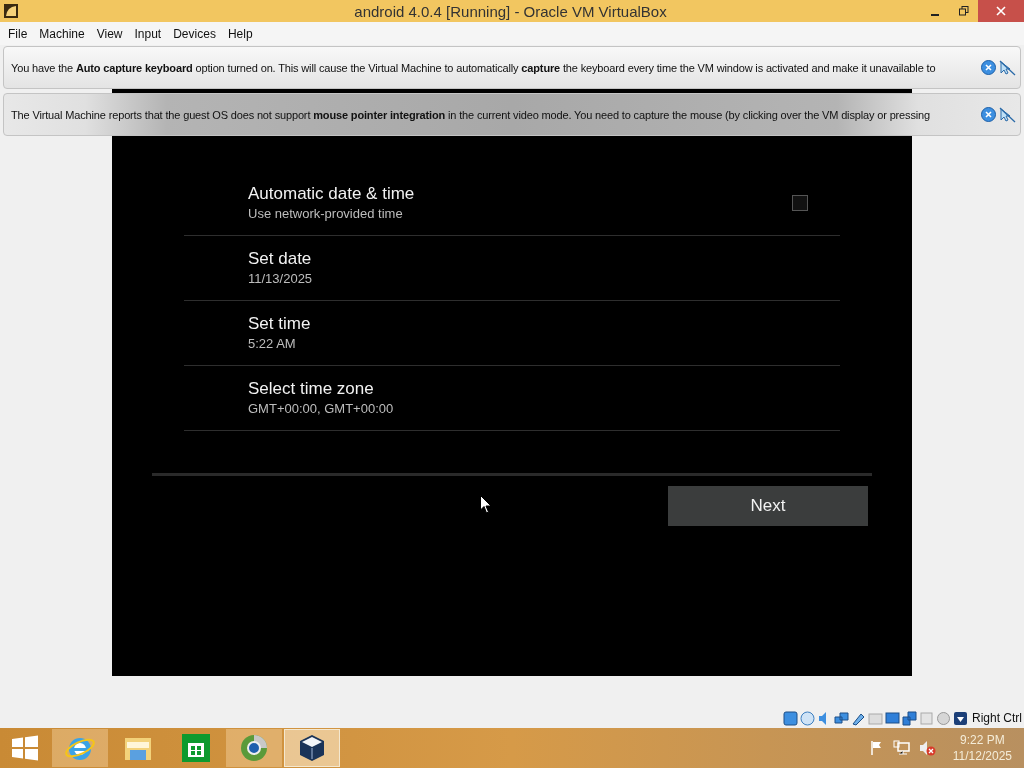 This screenshot has width=1024, height=768. I want to click on muted-speaker-icon, so click(927, 748).